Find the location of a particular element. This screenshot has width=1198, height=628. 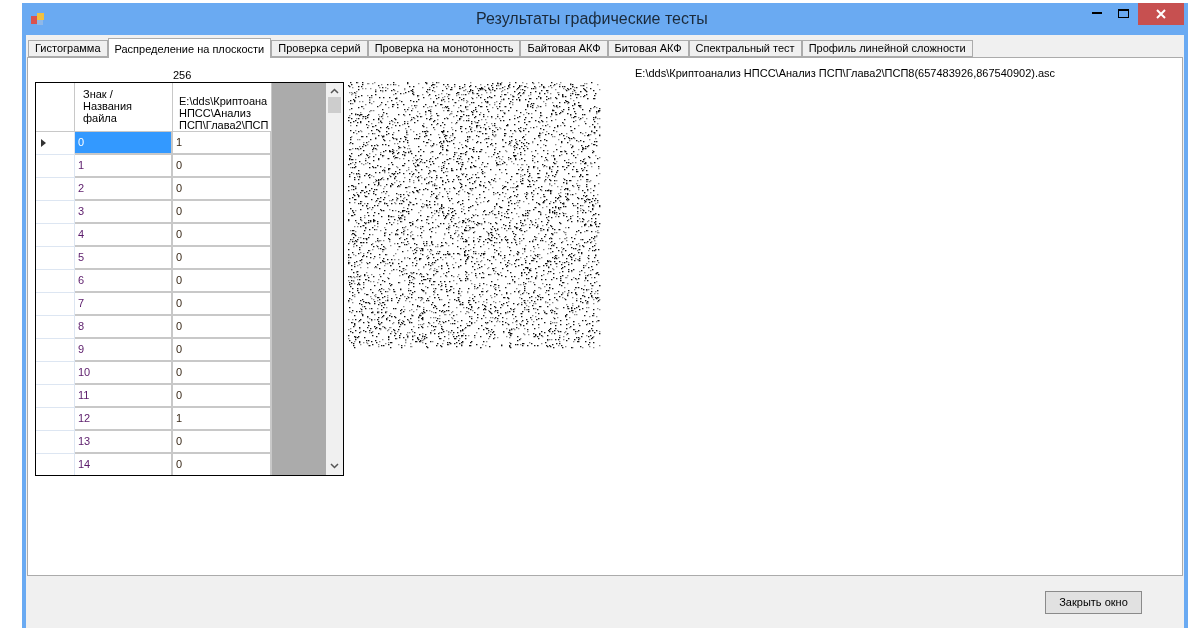

table-cell: 12 is located at coordinates (124, 419).